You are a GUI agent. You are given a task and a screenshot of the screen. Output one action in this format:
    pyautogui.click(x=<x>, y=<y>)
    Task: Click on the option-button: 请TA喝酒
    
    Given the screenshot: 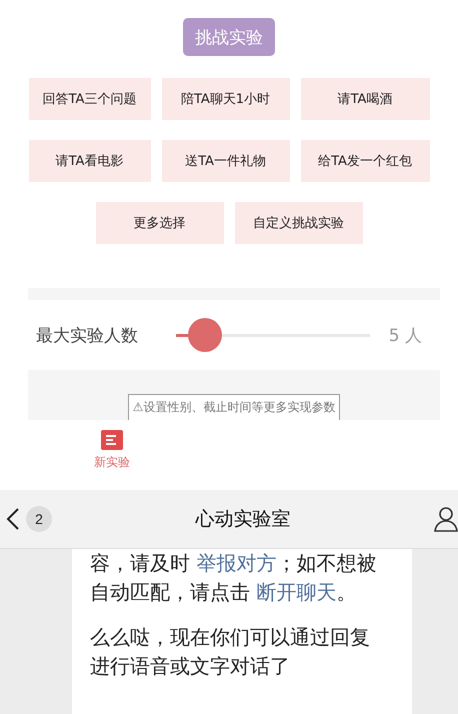 What is the action you would take?
    pyautogui.click(x=365, y=99)
    